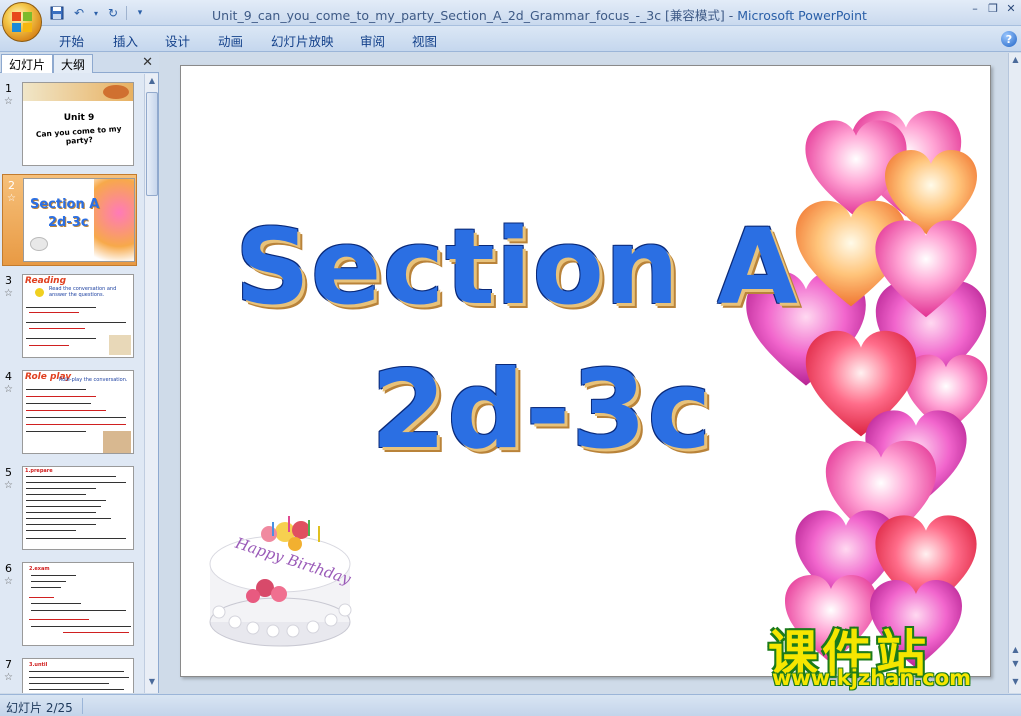 Image resolution: width=1021 pixels, height=716 pixels. Describe the element at coordinates (71, 40) in the screenshot. I see `tab-home: 开始` at that location.